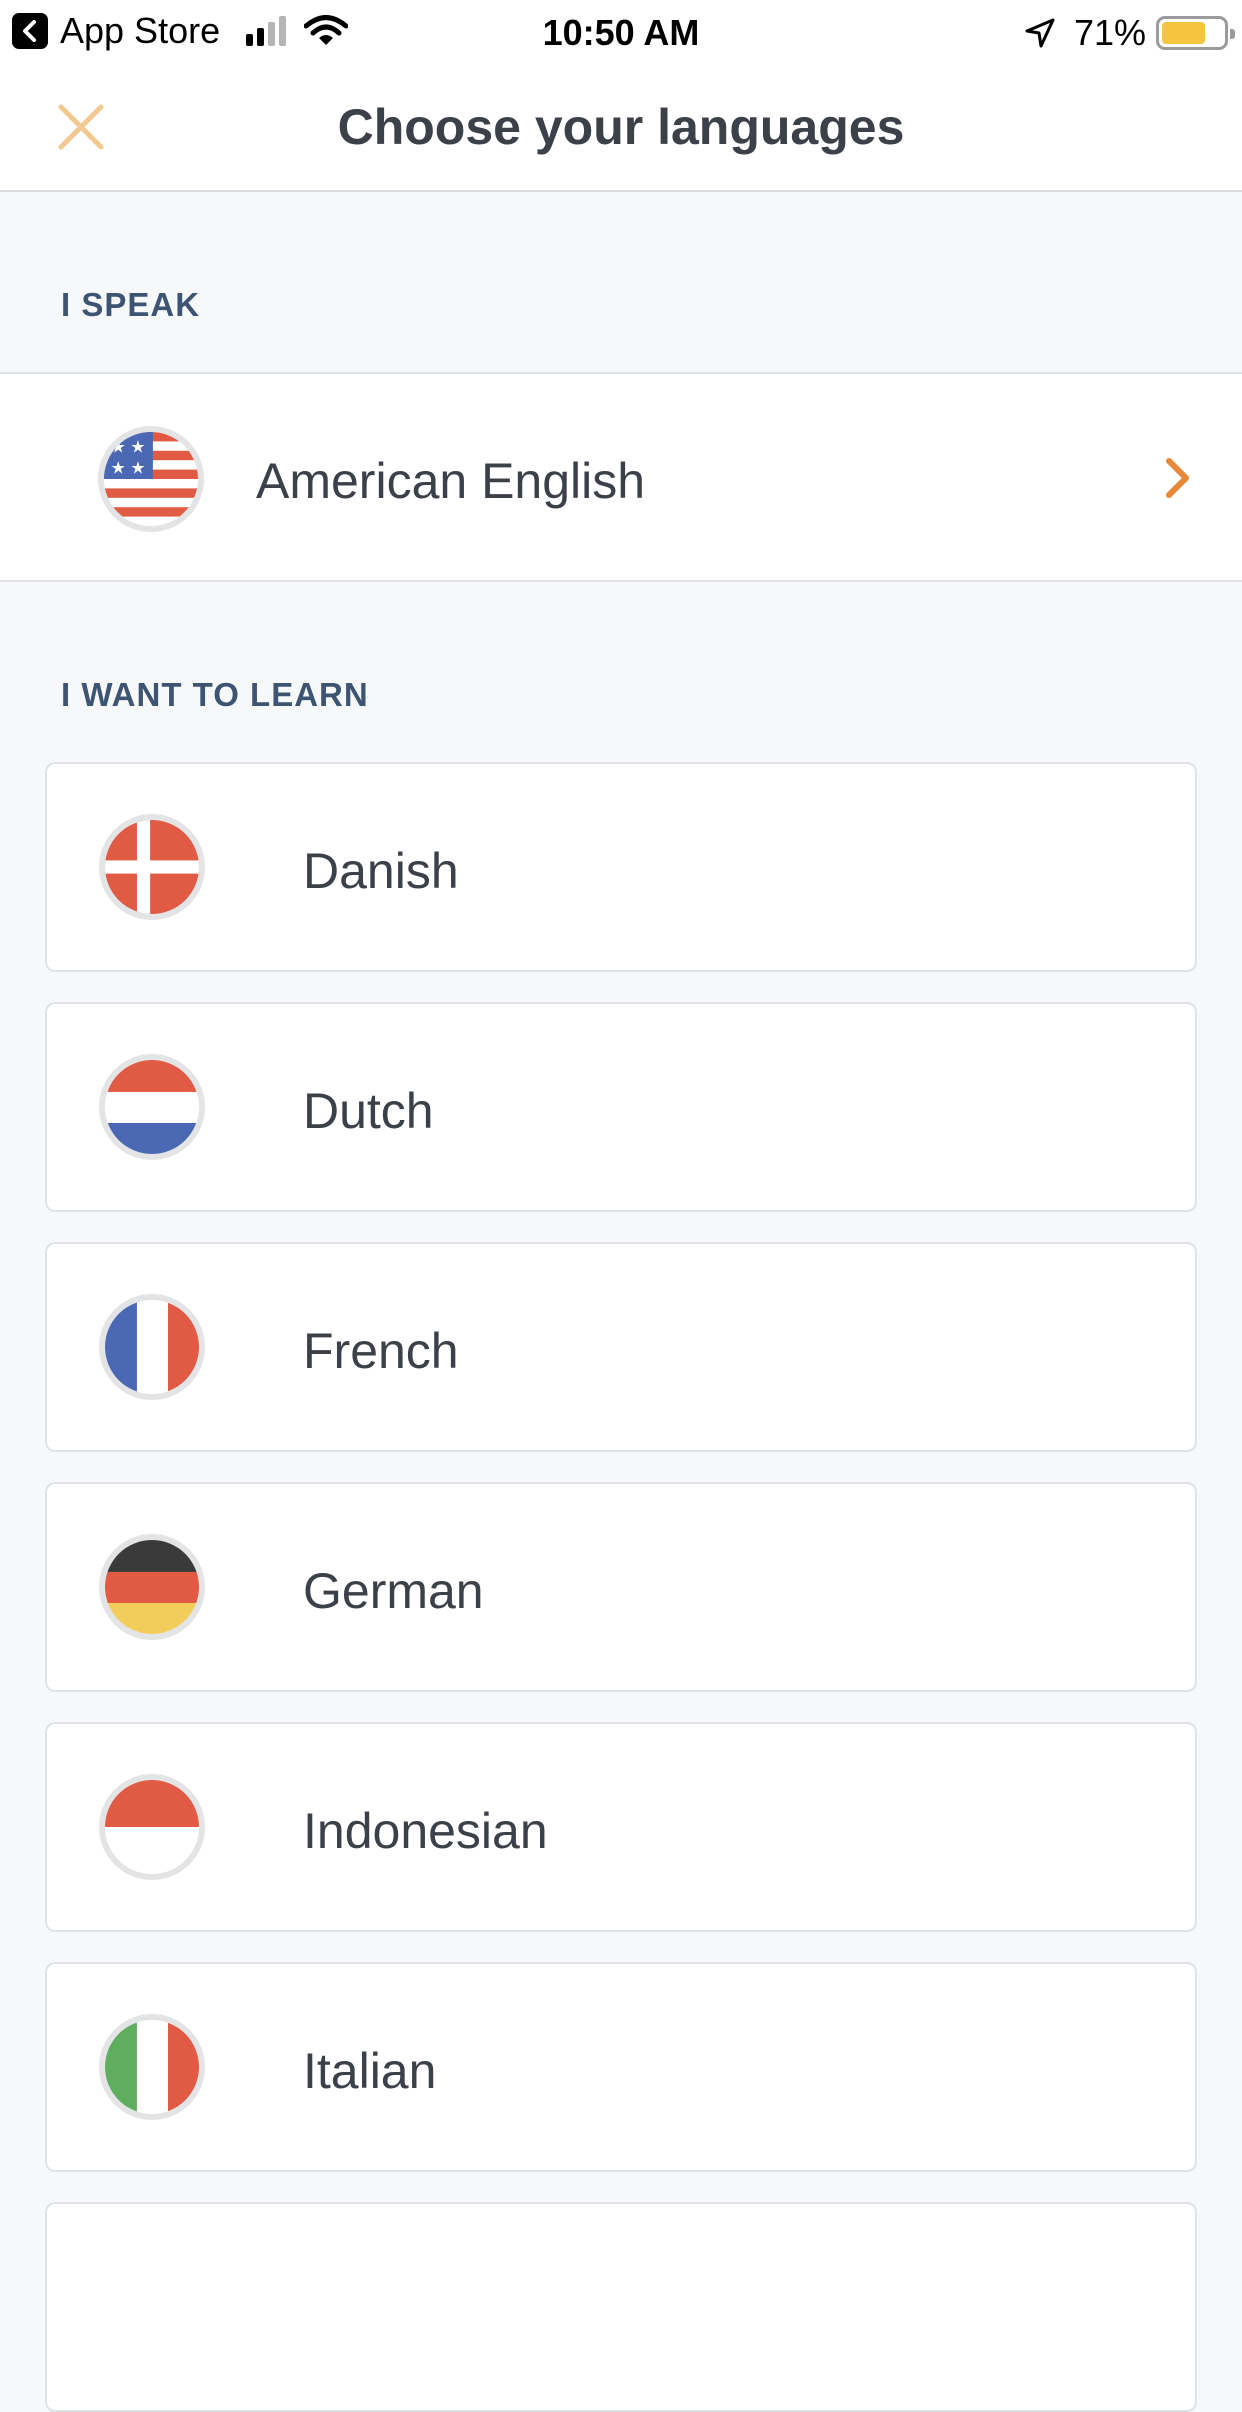 The height and width of the screenshot is (2412, 1242). Describe the element at coordinates (152, 867) in the screenshot. I see `denmark-flag-icon` at that location.